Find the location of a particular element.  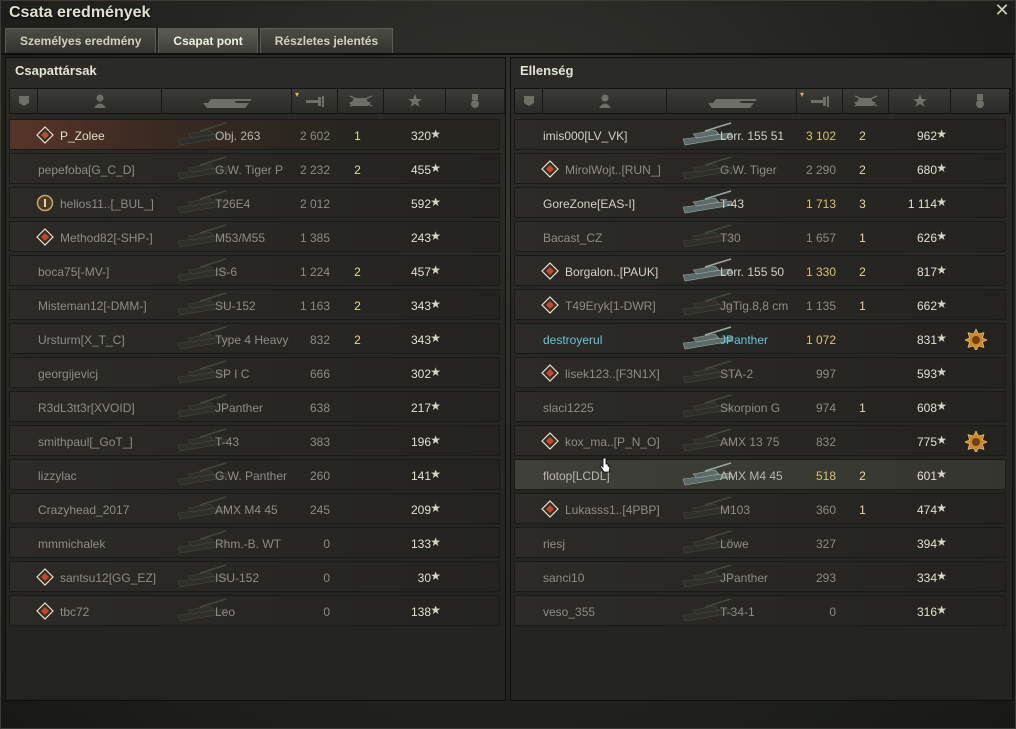

team-player-row: Ursturm[X_T_C] Type 4 Heavy 832 2 343 ★ is located at coordinates (254, 338).